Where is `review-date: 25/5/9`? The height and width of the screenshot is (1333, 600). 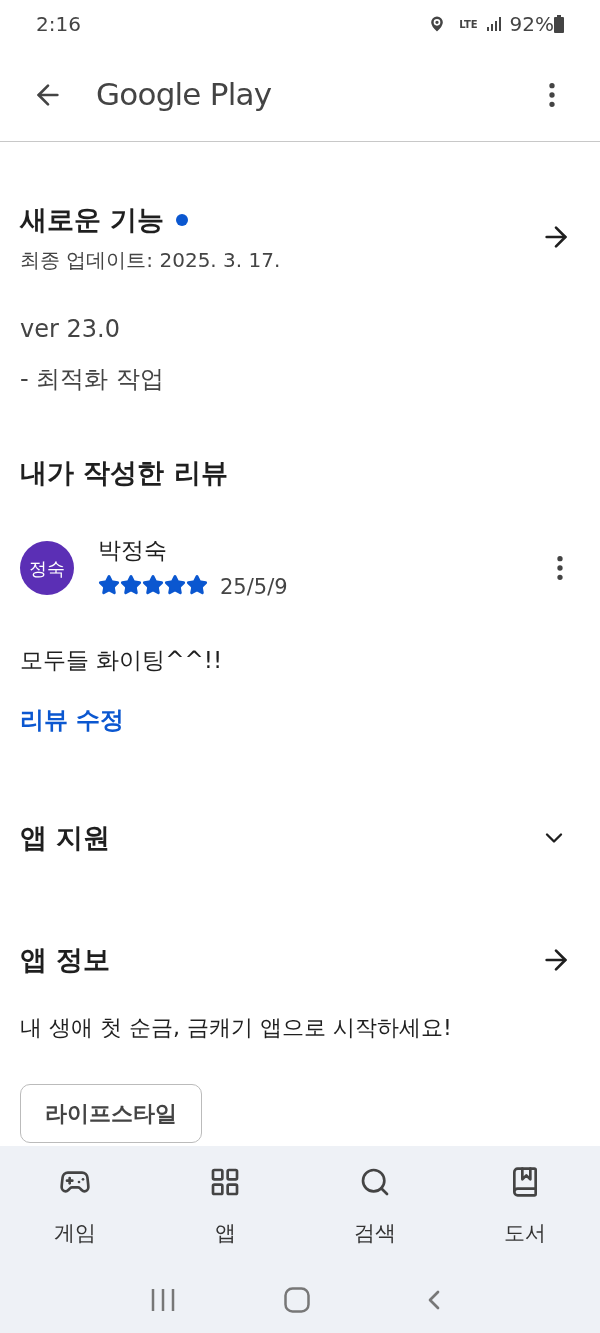
review-date: 25/5/9 is located at coordinates (254, 587).